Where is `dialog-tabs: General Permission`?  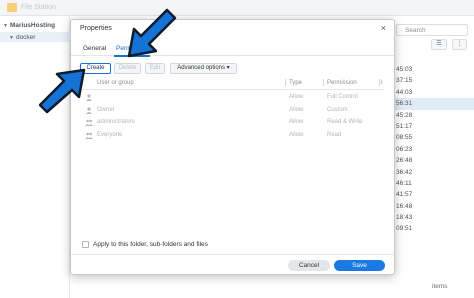
dialog-tabs: General Permission is located at coordinates (232, 50).